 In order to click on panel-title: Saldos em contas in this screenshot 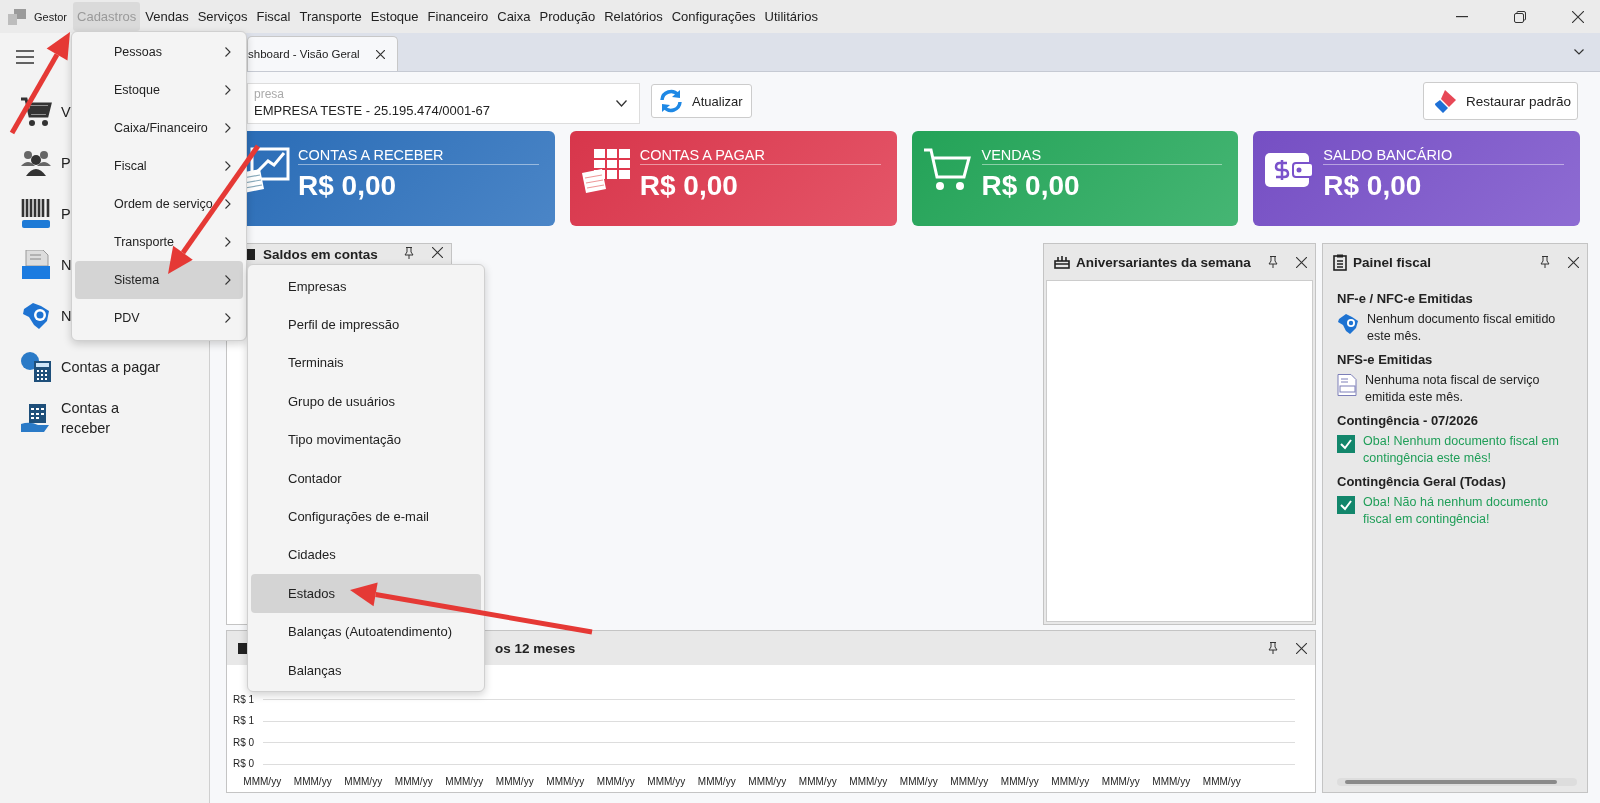, I will do `click(320, 254)`.